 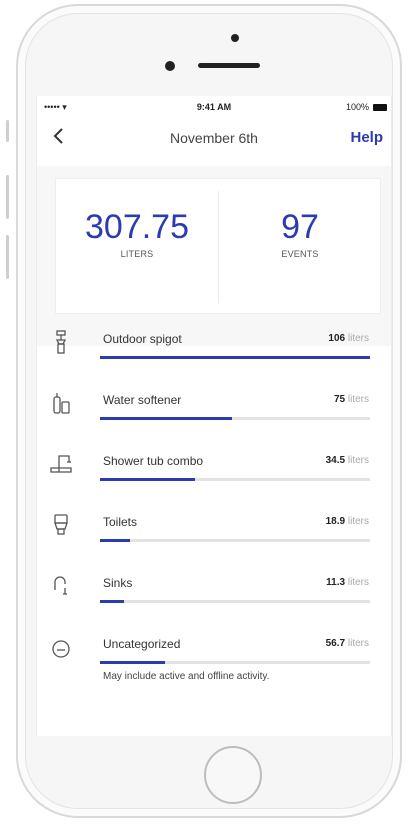 What do you see at coordinates (153, 461) in the screenshot?
I see `item-name: Shower tub combo` at bounding box center [153, 461].